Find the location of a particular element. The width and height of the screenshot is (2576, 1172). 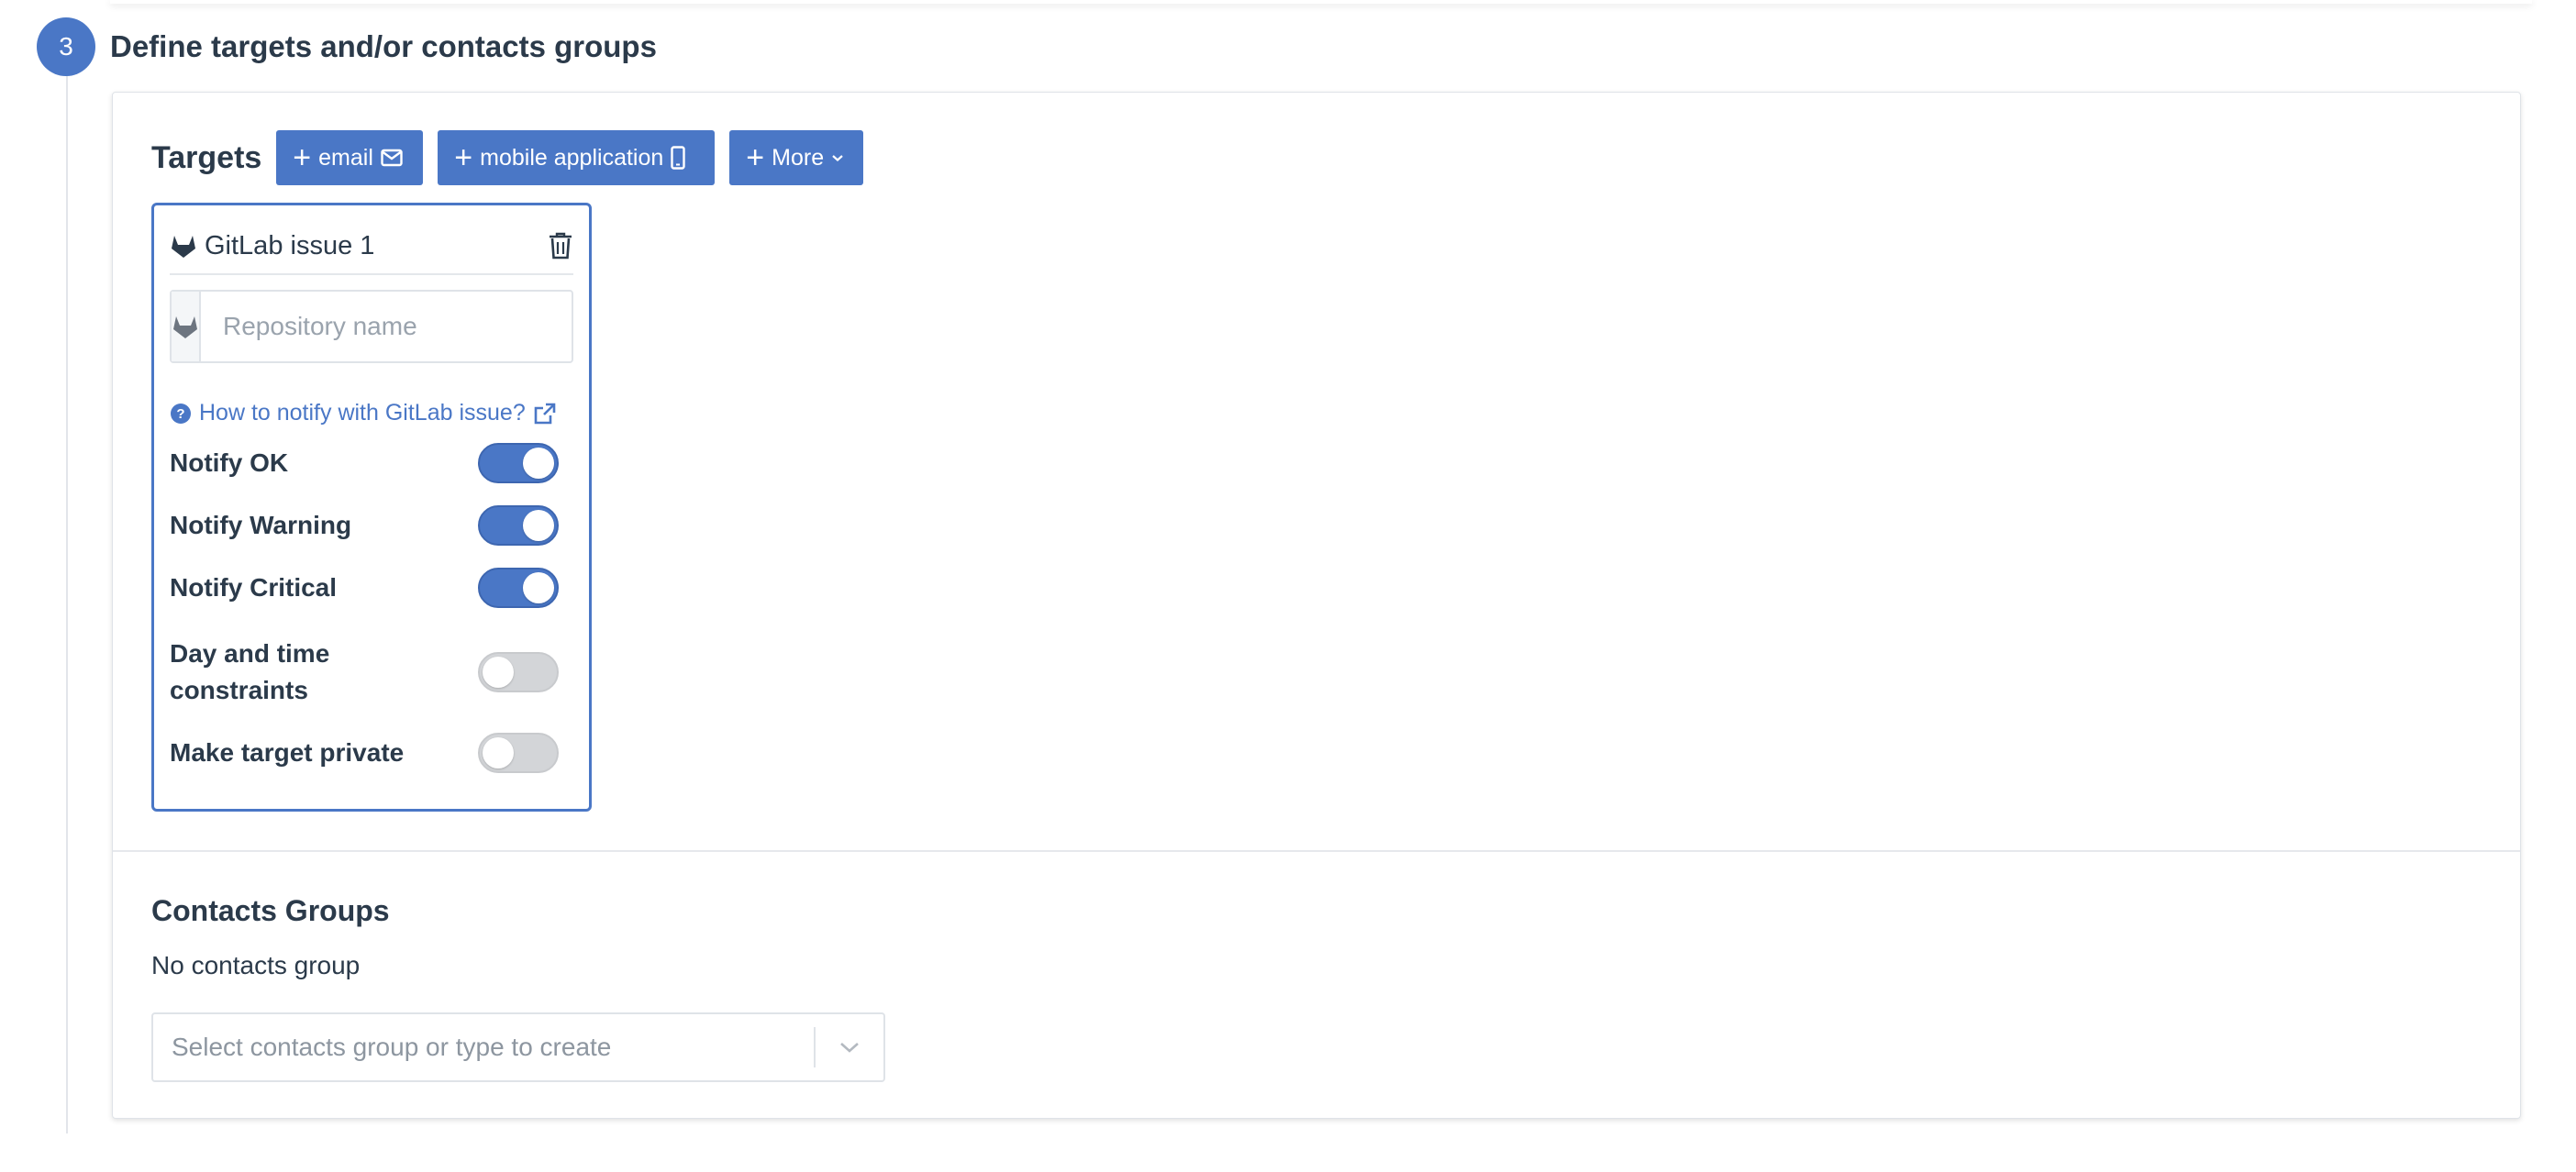

more-label: More is located at coordinates (798, 157).